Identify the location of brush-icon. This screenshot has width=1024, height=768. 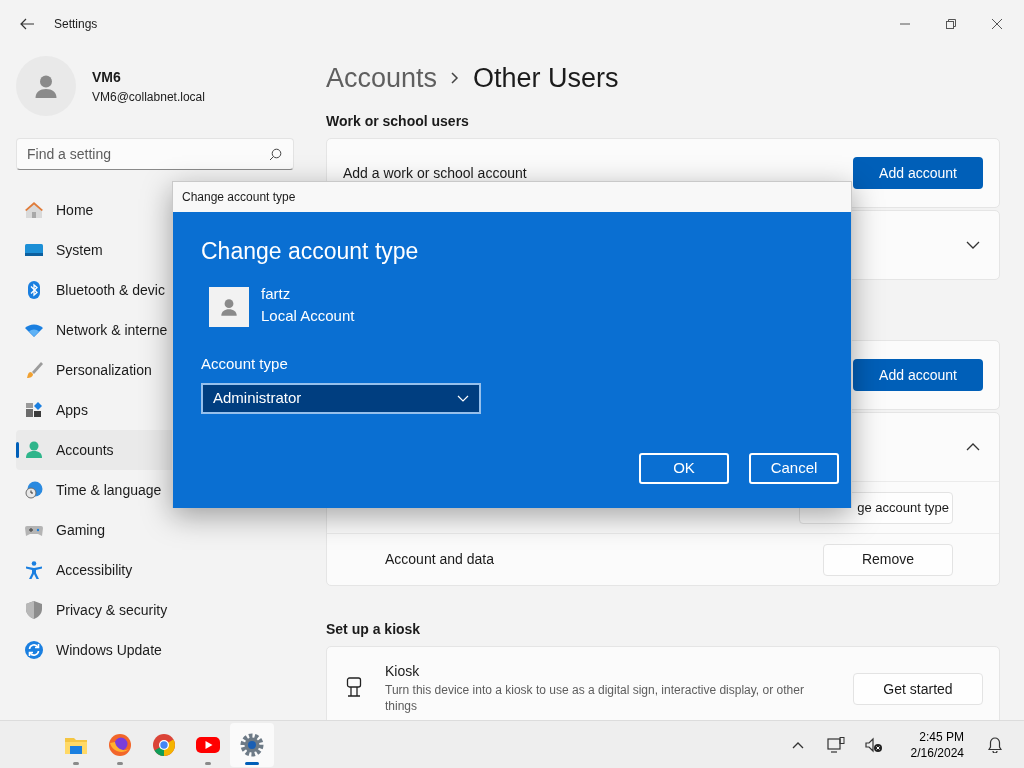
(34, 370).